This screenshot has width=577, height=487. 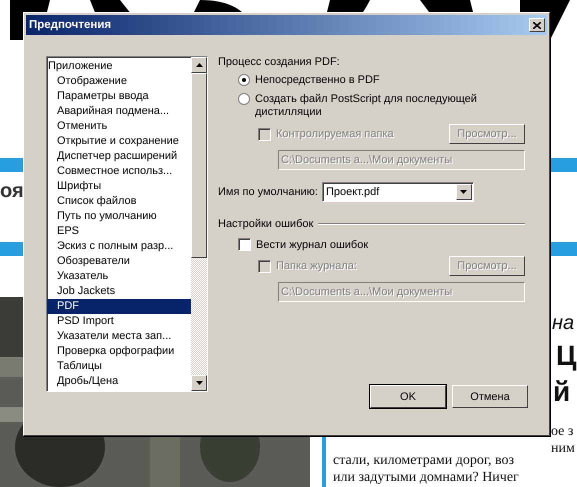 What do you see at coordinates (317, 266) in the screenshot?
I see `checkbox-label: Папка журнала:` at bounding box center [317, 266].